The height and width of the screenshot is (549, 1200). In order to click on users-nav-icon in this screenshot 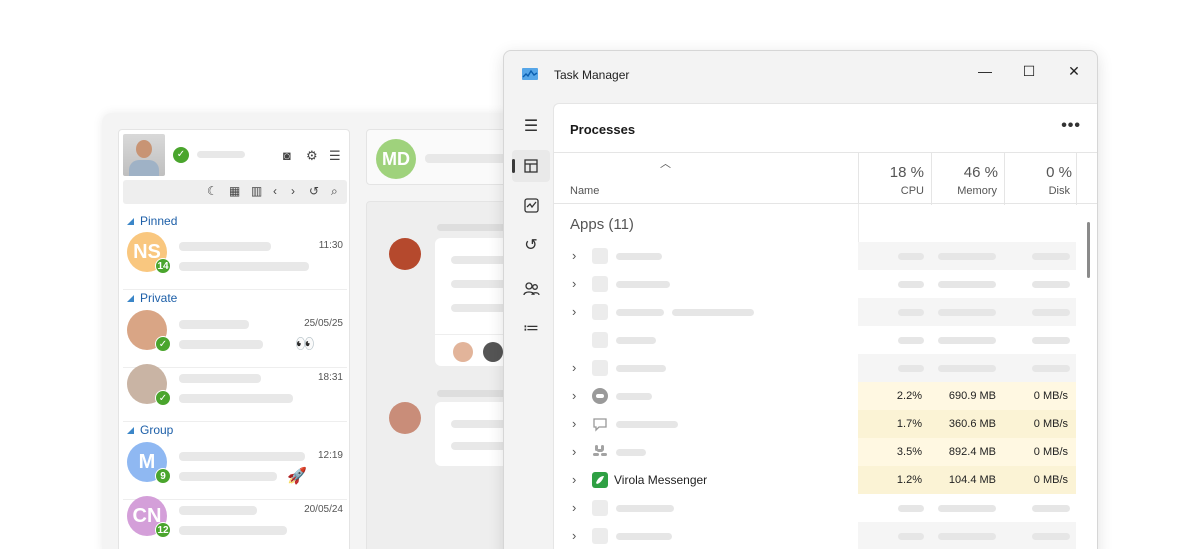, I will do `click(531, 289)`.